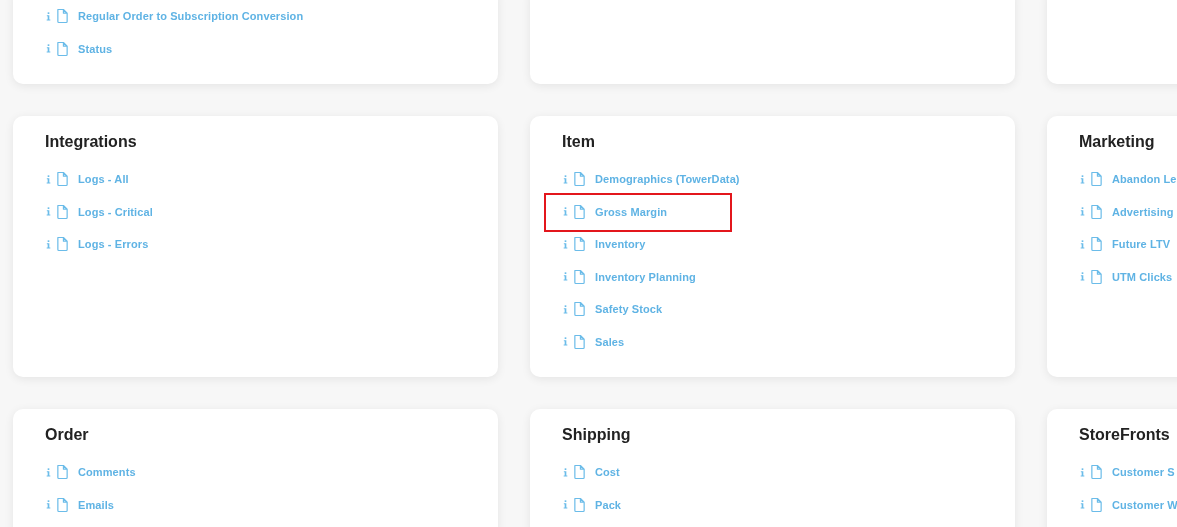  I want to click on report-link: Customer S, so click(1143, 472).